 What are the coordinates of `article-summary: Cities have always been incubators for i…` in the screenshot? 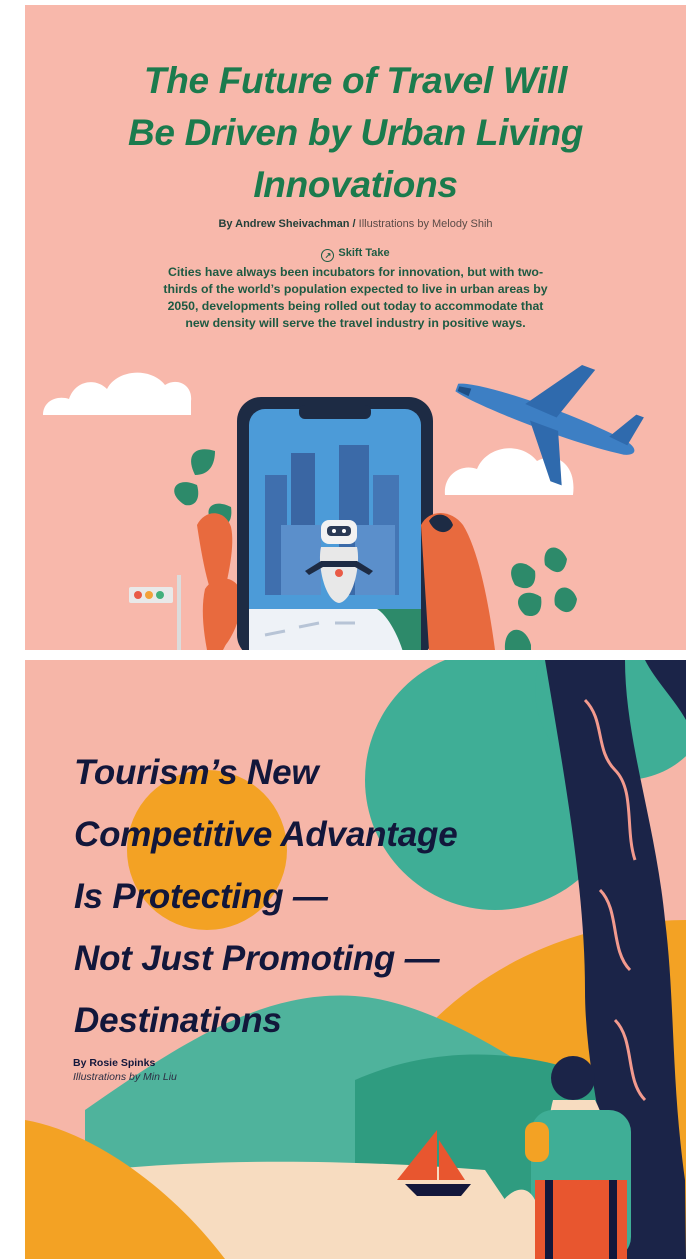 It's located at (355, 298).